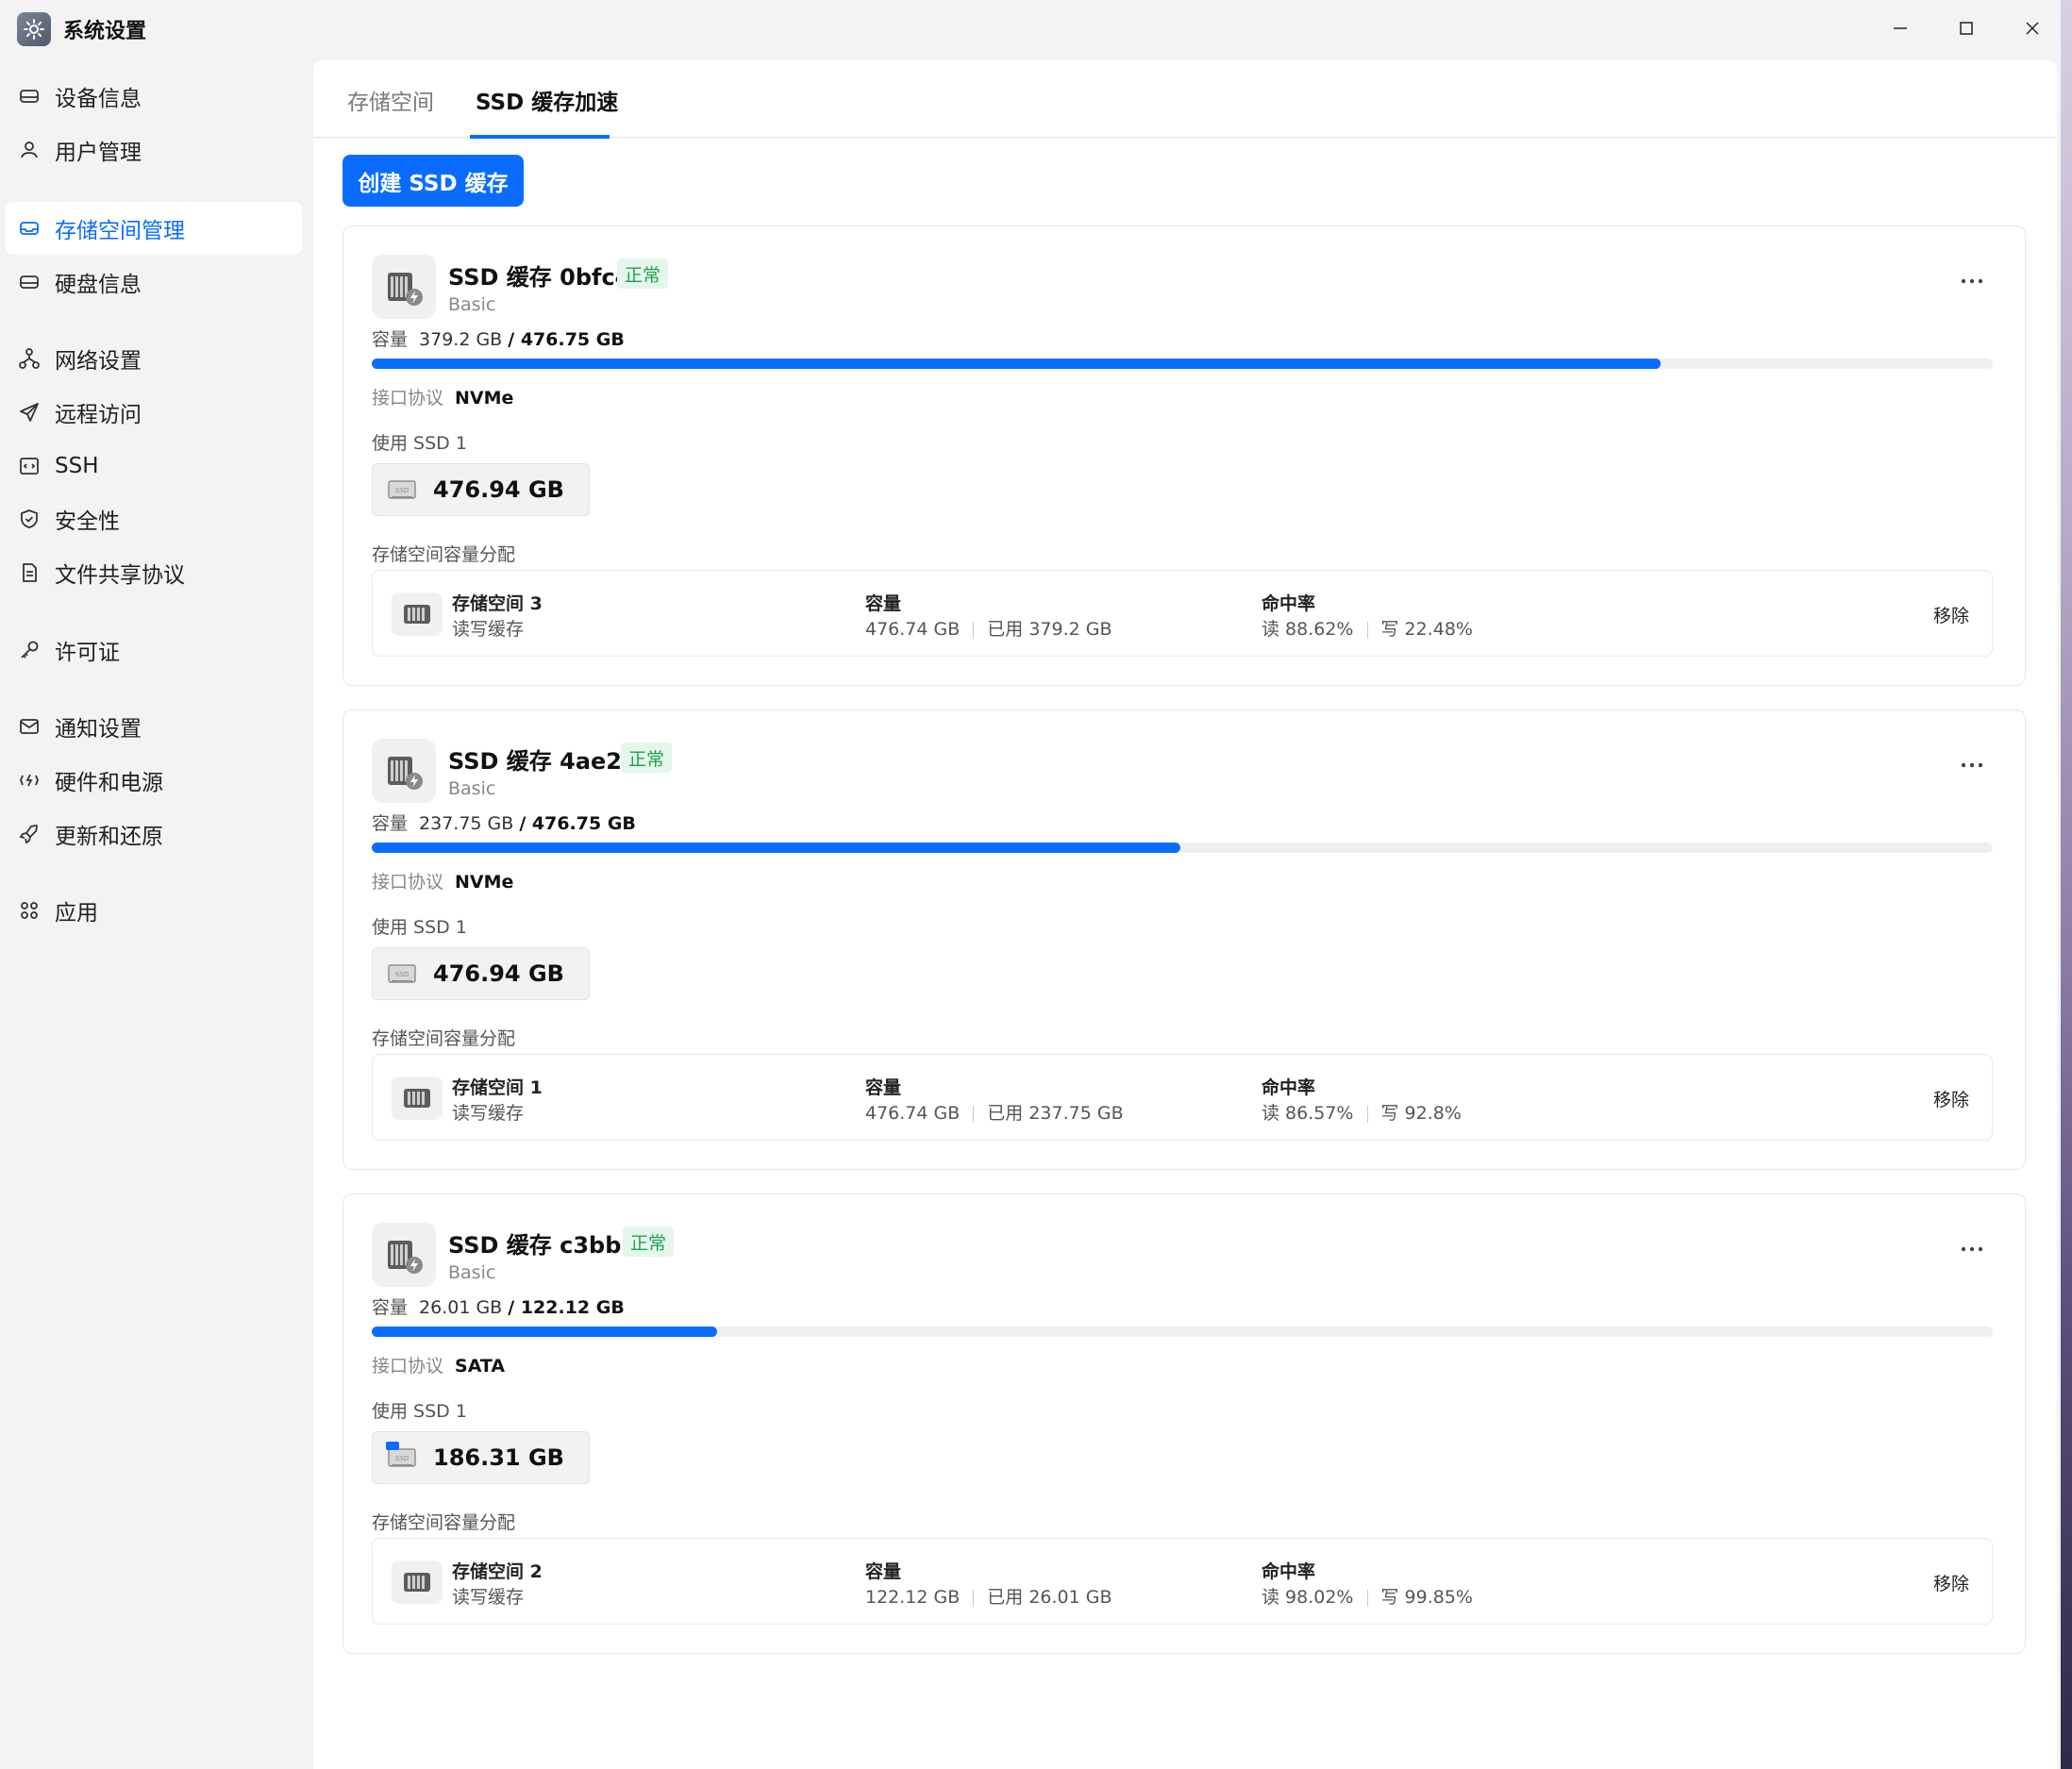 This screenshot has width=2072, height=1769. What do you see at coordinates (540, 137) in the screenshot?
I see `active-tab-indicator` at bounding box center [540, 137].